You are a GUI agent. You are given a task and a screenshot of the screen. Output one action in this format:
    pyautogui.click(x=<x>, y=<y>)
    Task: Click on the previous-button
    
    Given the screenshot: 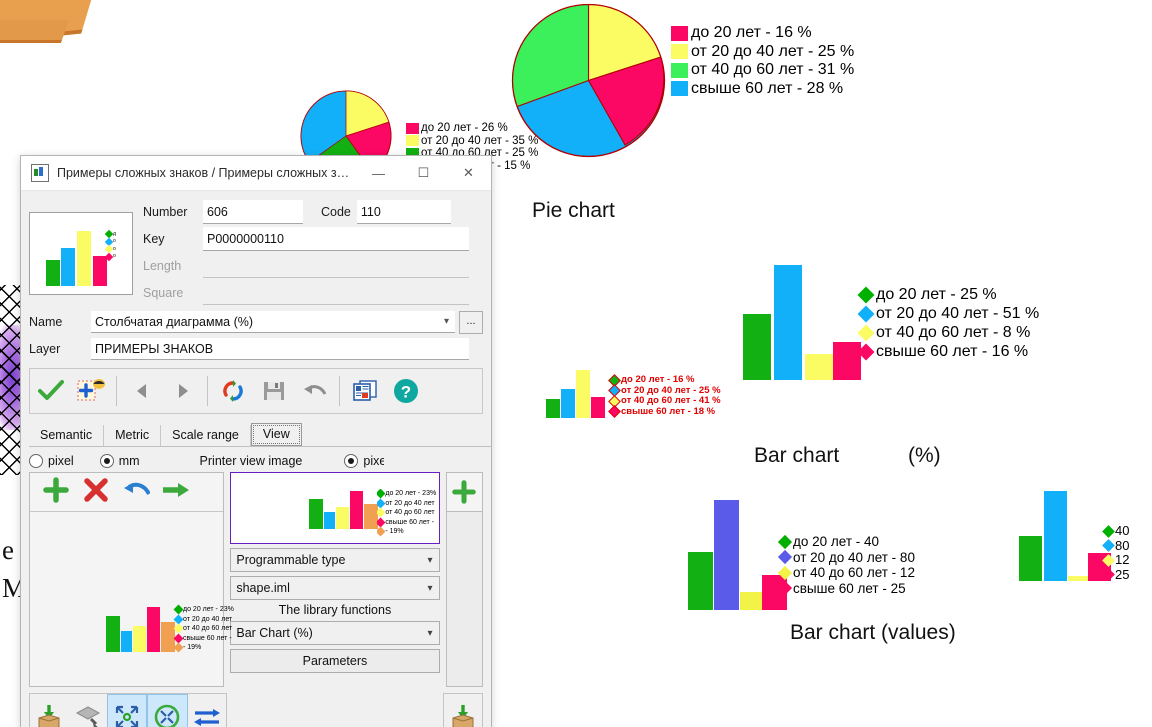 What is the action you would take?
    pyautogui.click(x=141, y=391)
    